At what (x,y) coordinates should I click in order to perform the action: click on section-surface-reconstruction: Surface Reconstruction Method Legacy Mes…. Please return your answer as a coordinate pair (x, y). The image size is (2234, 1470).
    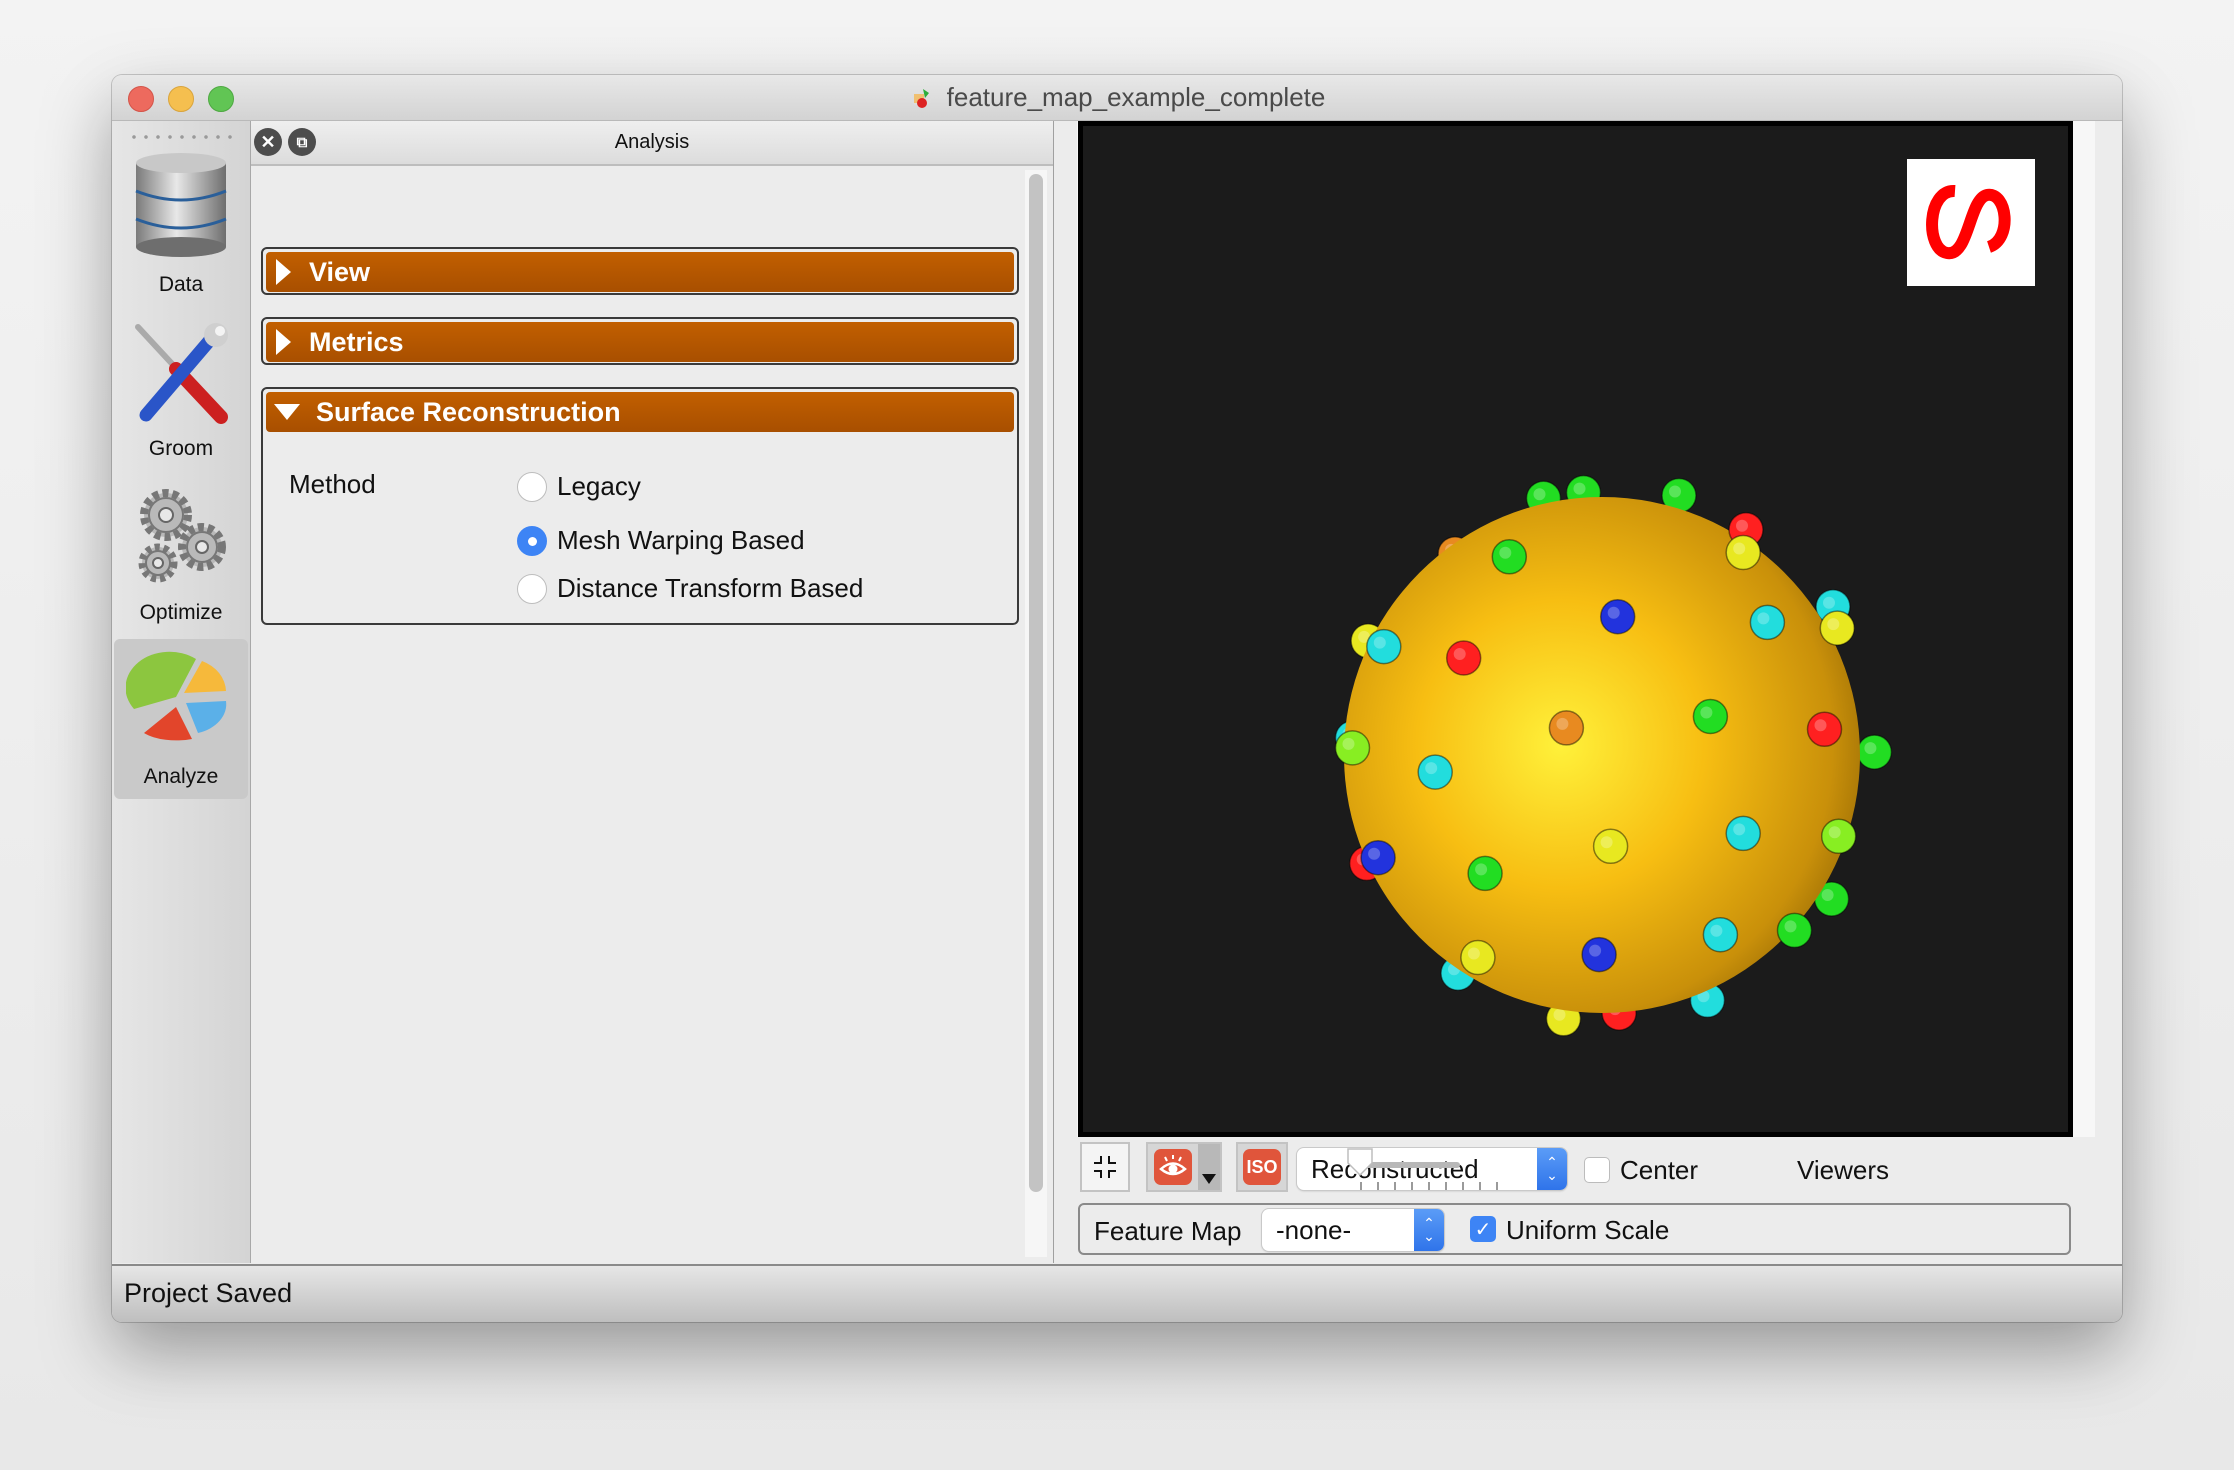
    Looking at the image, I should click on (640, 506).